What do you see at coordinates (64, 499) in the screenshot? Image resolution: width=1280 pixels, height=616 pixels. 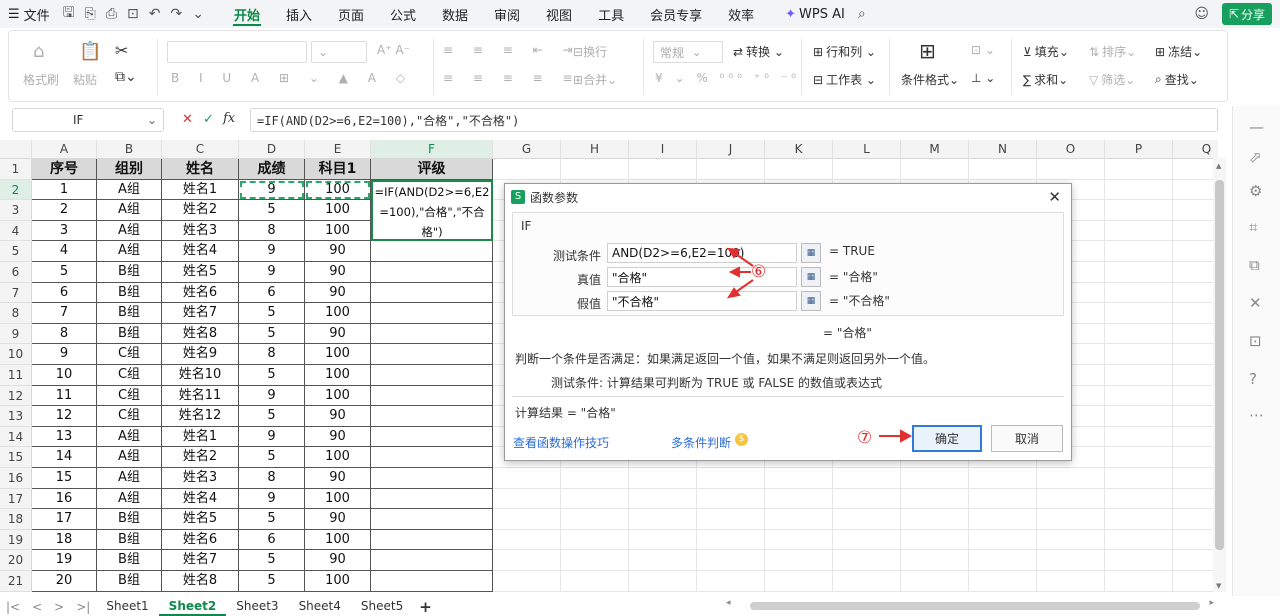 I see `table-cell: 16` at bounding box center [64, 499].